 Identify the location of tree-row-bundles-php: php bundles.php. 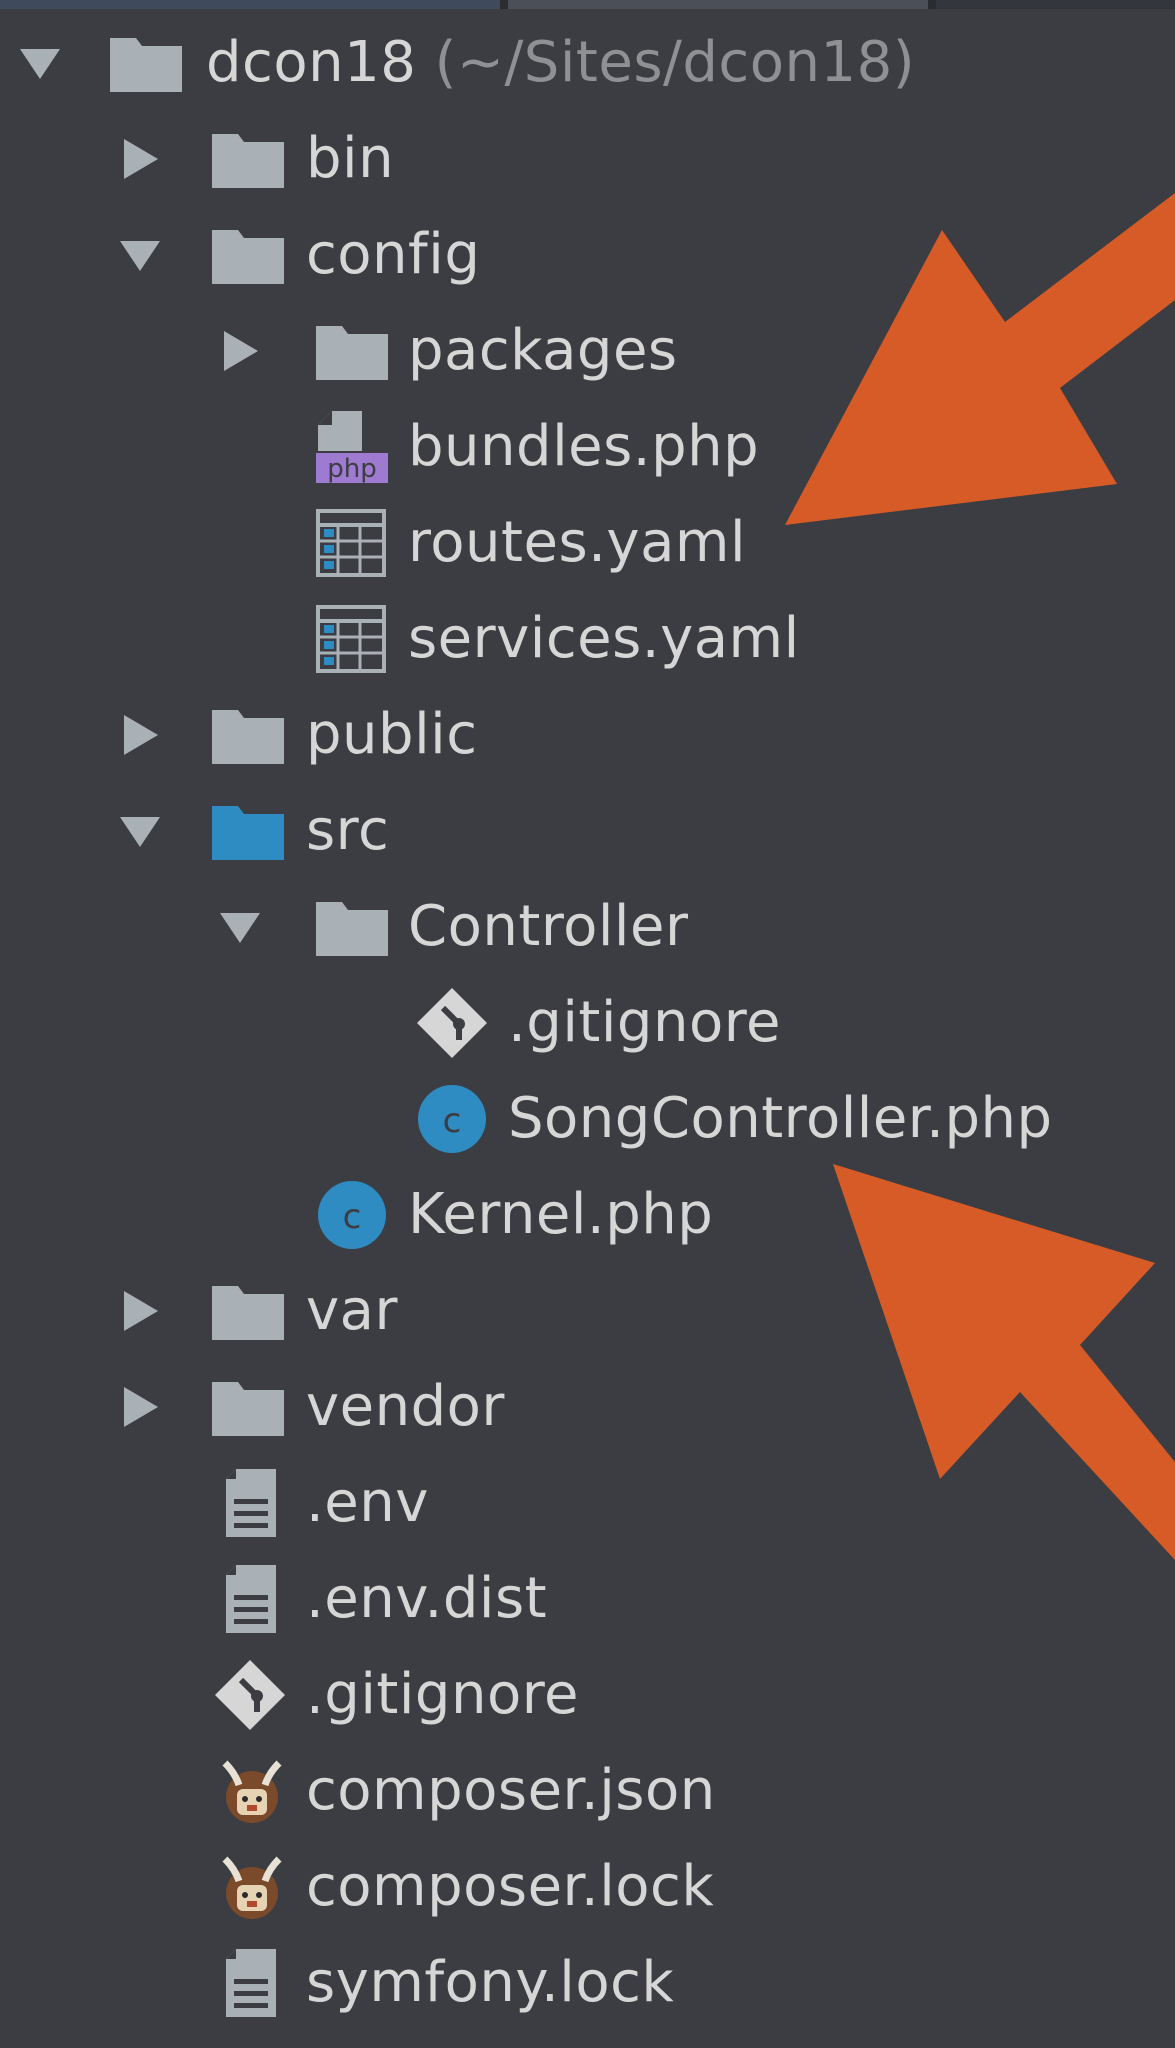
(587, 447).